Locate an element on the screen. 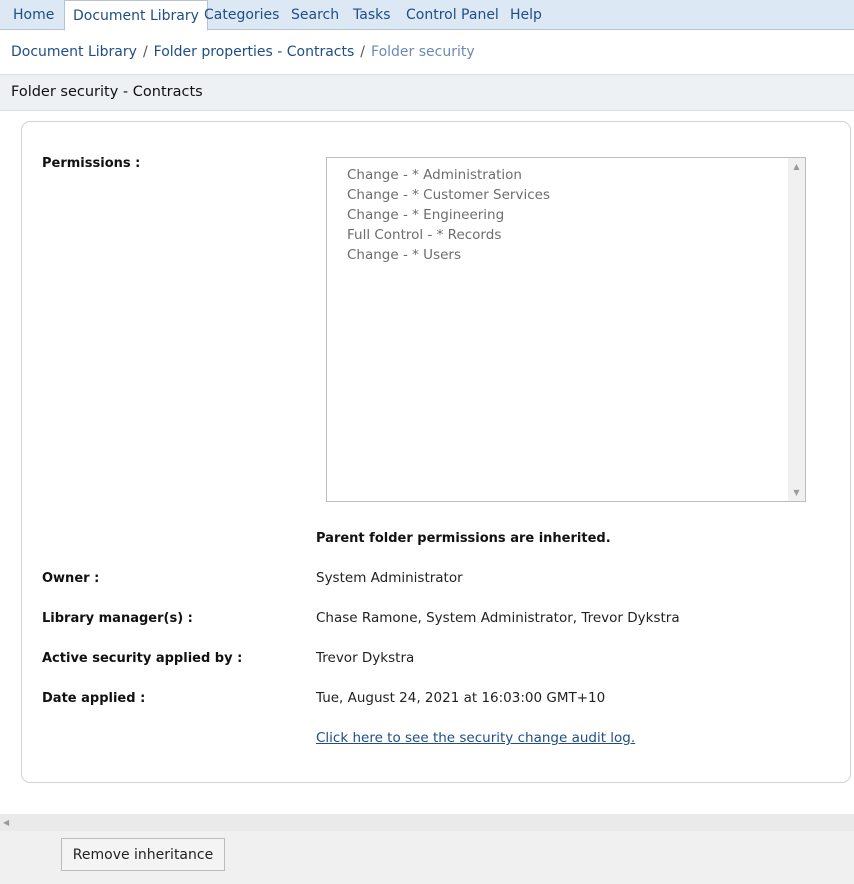 This screenshot has width=854, height=884. tab-document-library: Document Library is located at coordinates (136, 15).